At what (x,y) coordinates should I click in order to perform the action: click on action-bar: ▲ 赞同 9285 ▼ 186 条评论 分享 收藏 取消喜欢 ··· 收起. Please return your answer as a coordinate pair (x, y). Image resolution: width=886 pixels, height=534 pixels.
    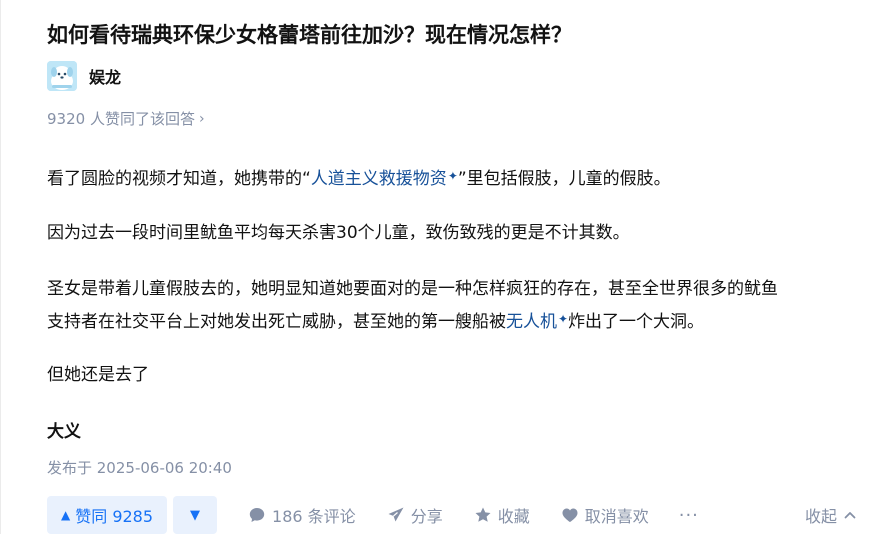
    Looking at the image, I should click on (457, 515).